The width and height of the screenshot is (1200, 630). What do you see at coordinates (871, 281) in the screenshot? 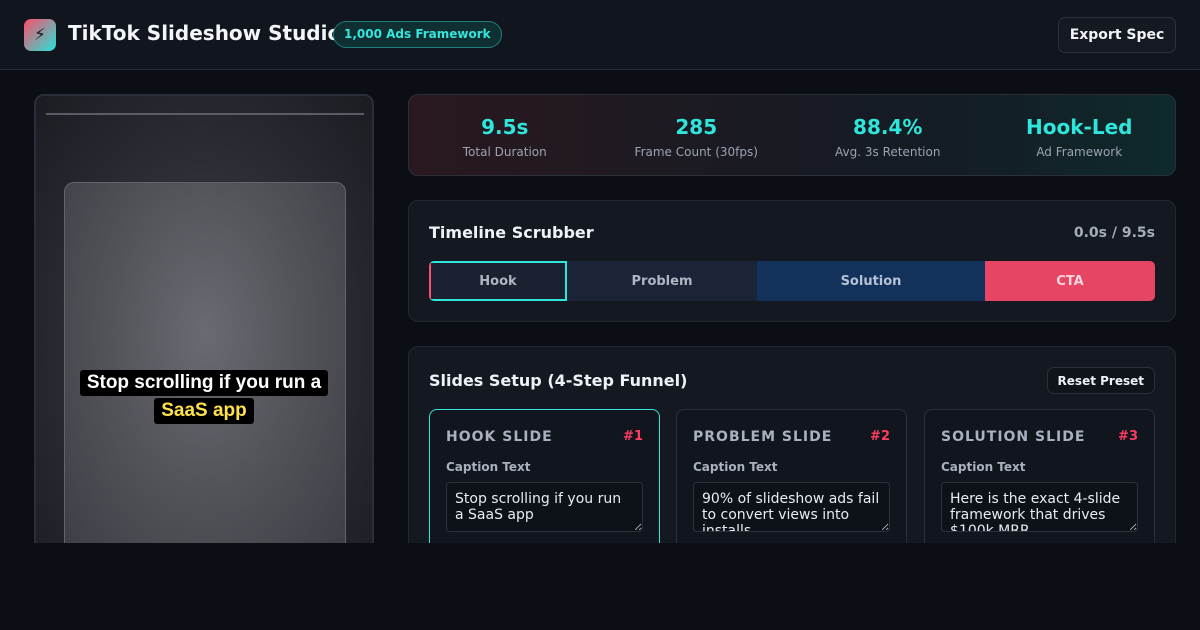
I see `segment-solution: Solution` at bounding box center [871, 281].